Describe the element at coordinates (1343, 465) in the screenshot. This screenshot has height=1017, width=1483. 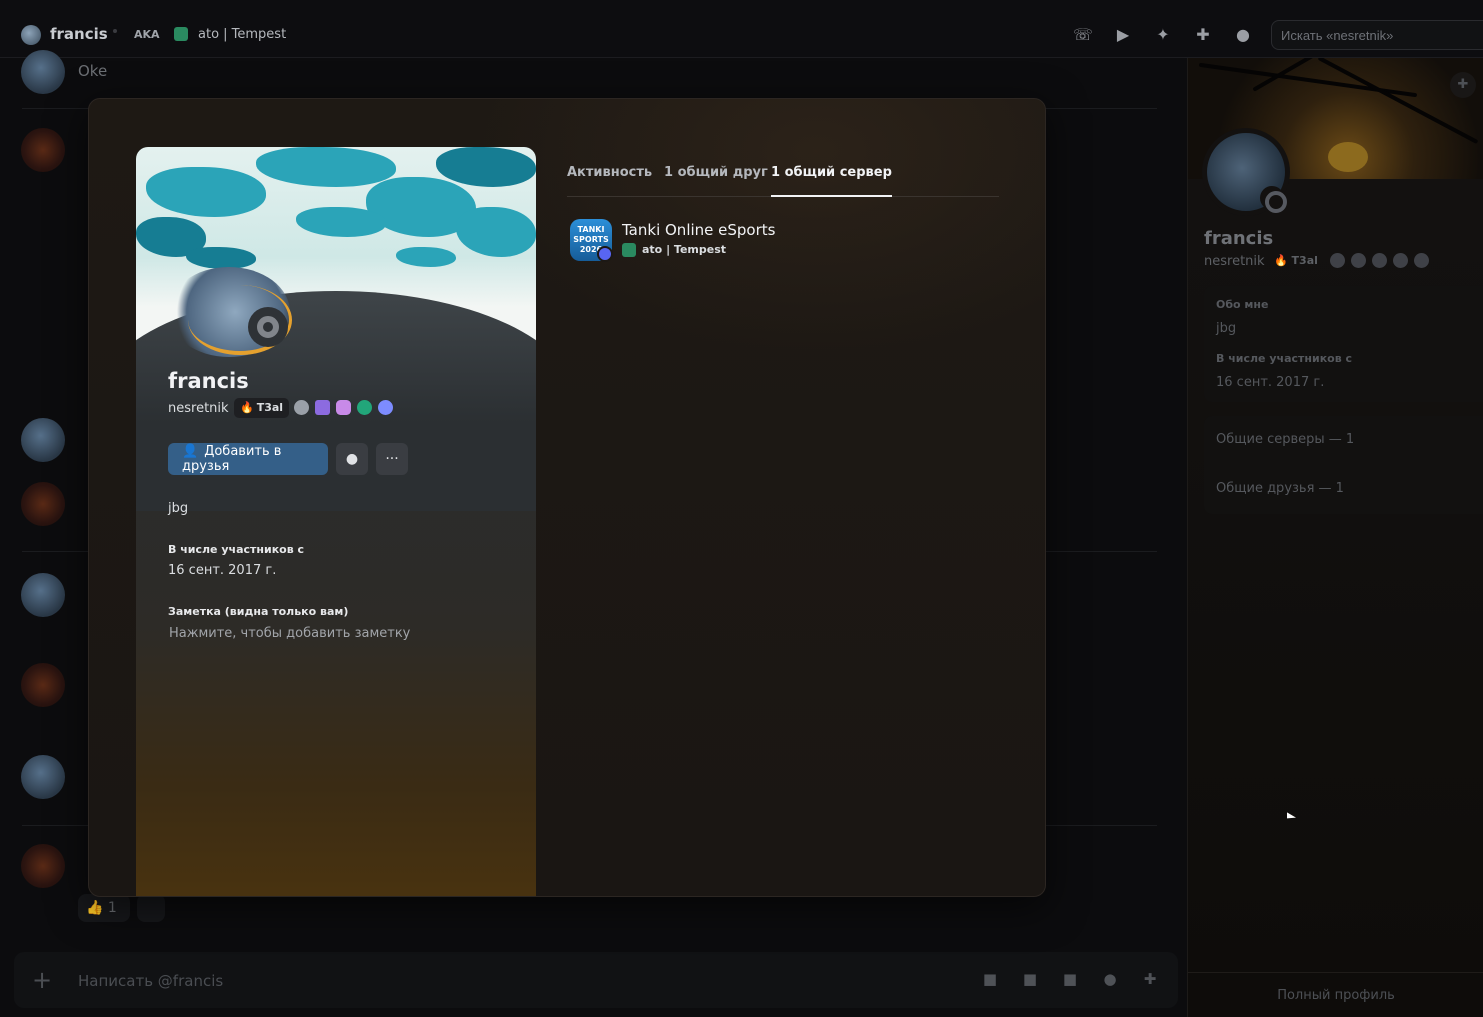
I see `mutuals-card: Общие серверы — 1 Общие друзья — 1` at that location.